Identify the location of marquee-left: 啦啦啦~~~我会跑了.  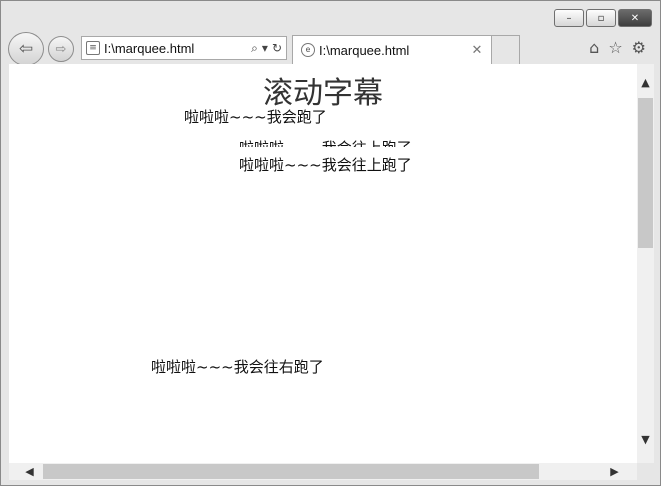
(255, 117).